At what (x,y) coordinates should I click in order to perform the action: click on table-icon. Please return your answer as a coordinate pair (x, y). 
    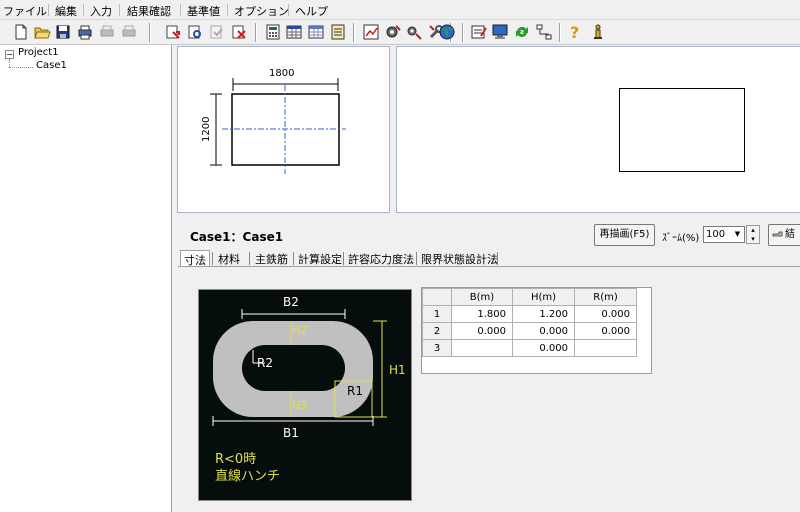
    Looking at the image, I should click on (294, 32).